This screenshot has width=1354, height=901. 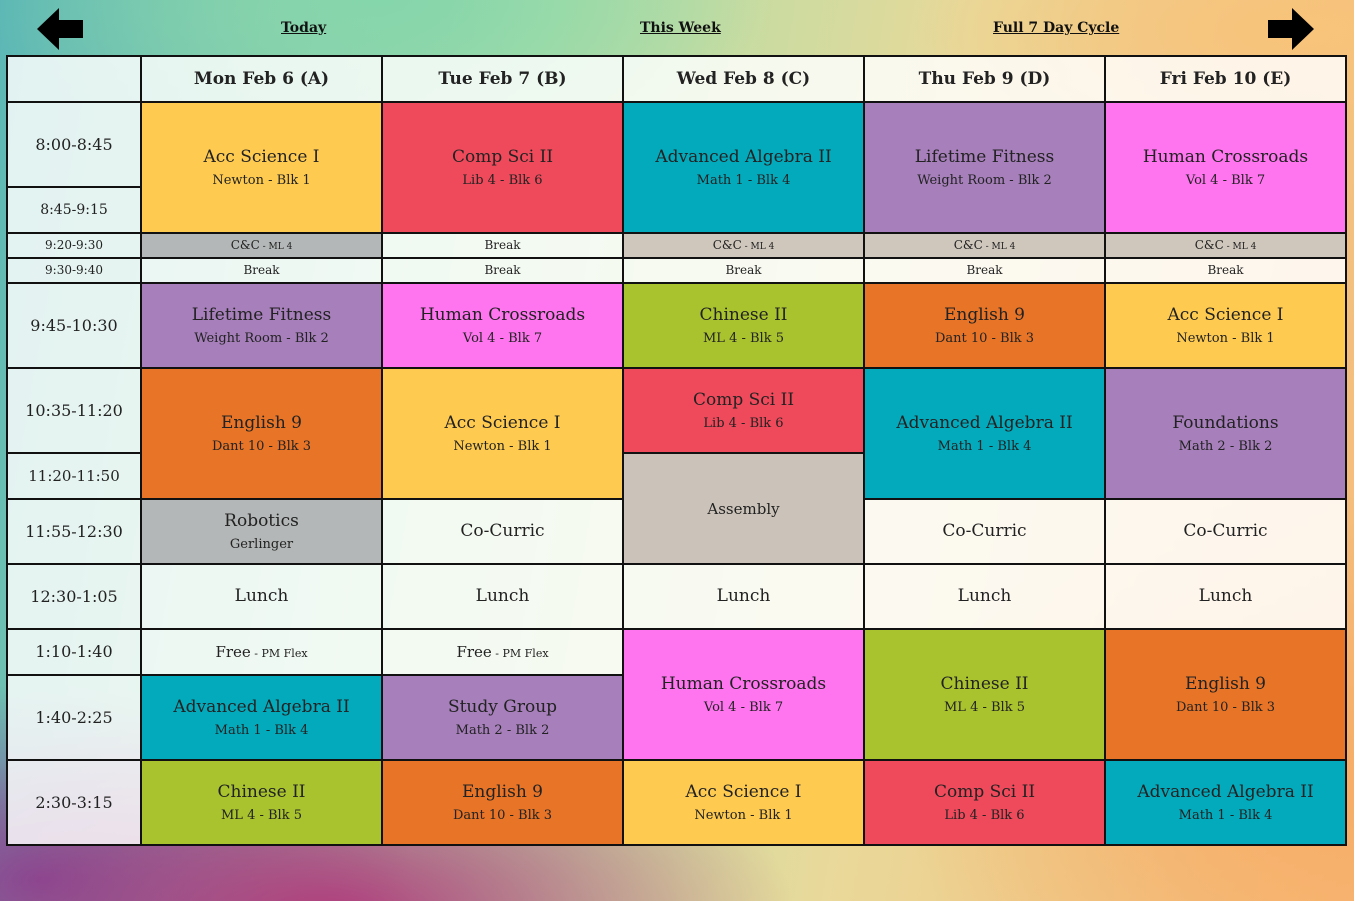 I want to click on class-block: Foundations Math 2 - Blk 2, so click(x=1225, y=433).